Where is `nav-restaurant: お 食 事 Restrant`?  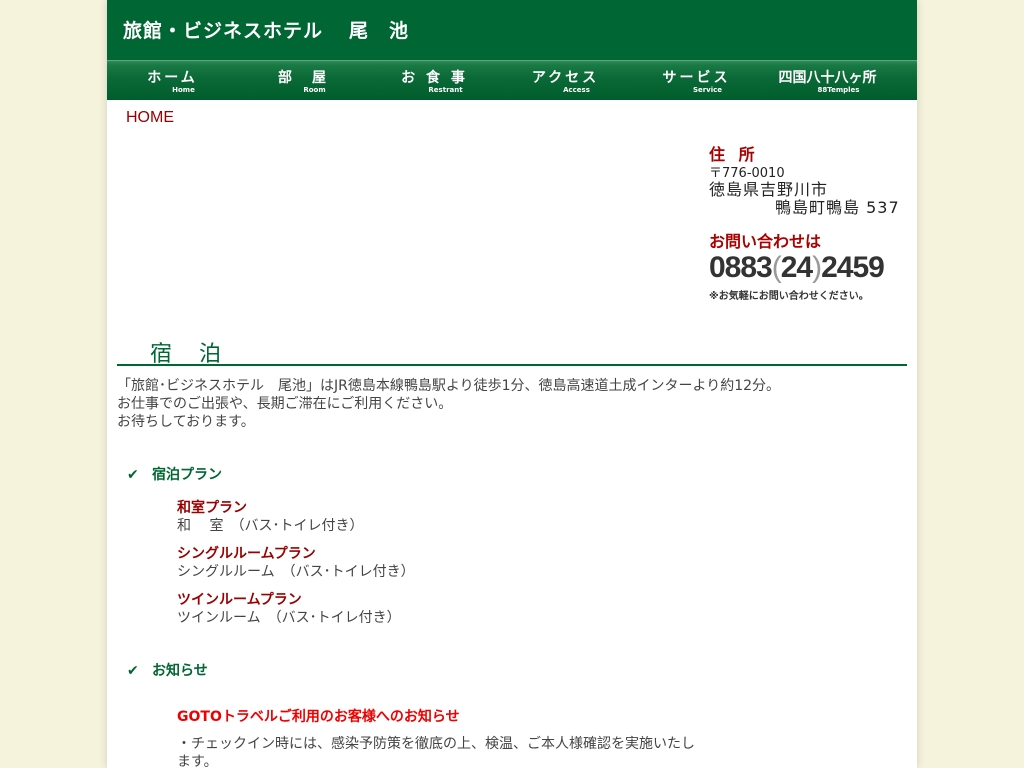
nav-restaurant: お 食 事 Restrant is located at coordinates (434, 80).